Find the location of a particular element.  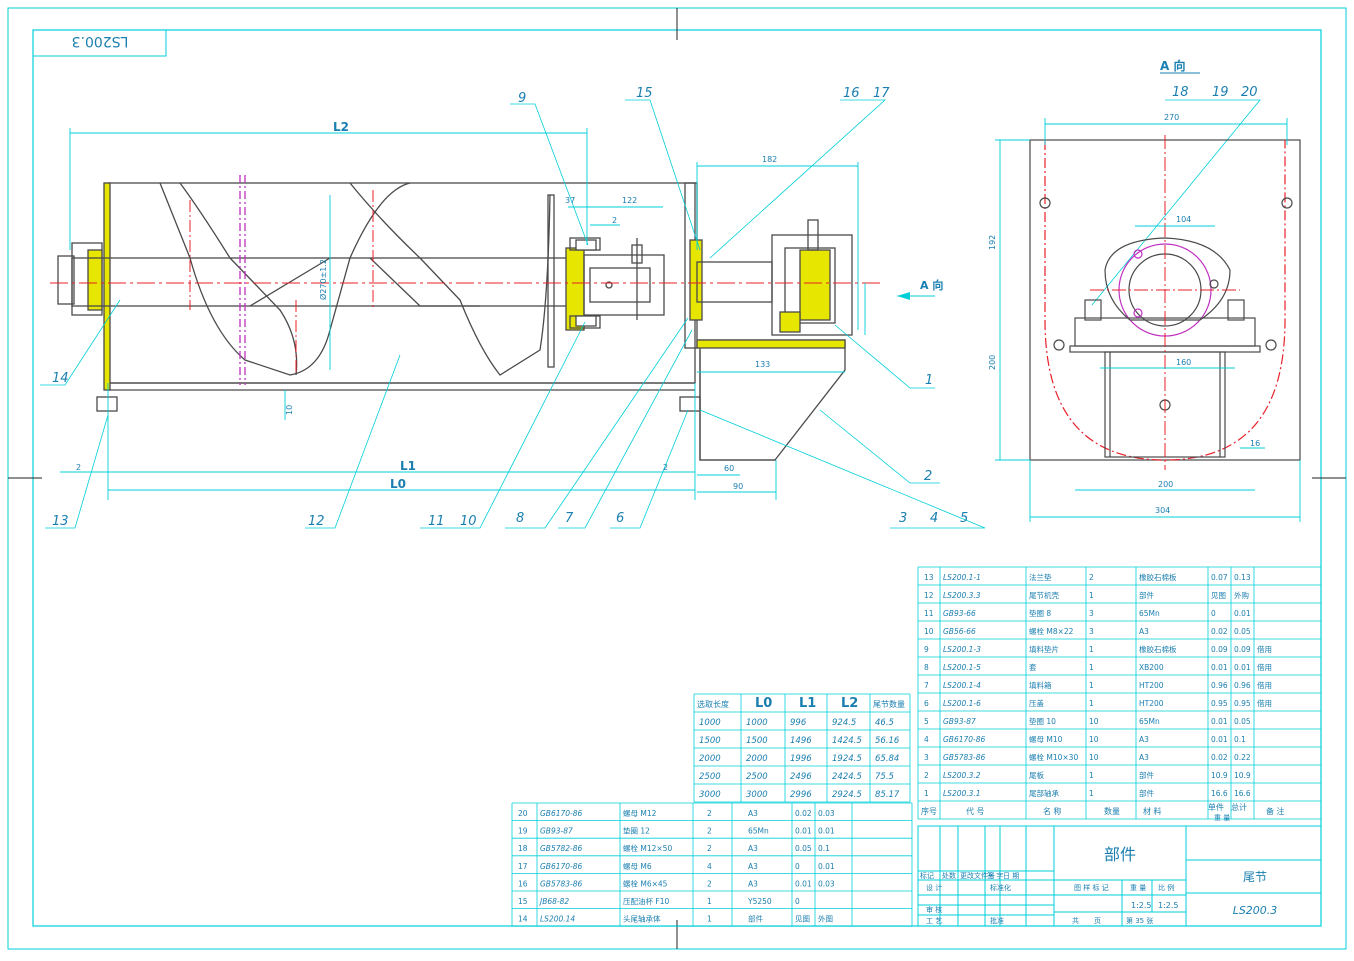

parts-right-cell: 垫圈 10 is located at coordinates (1042, 721).